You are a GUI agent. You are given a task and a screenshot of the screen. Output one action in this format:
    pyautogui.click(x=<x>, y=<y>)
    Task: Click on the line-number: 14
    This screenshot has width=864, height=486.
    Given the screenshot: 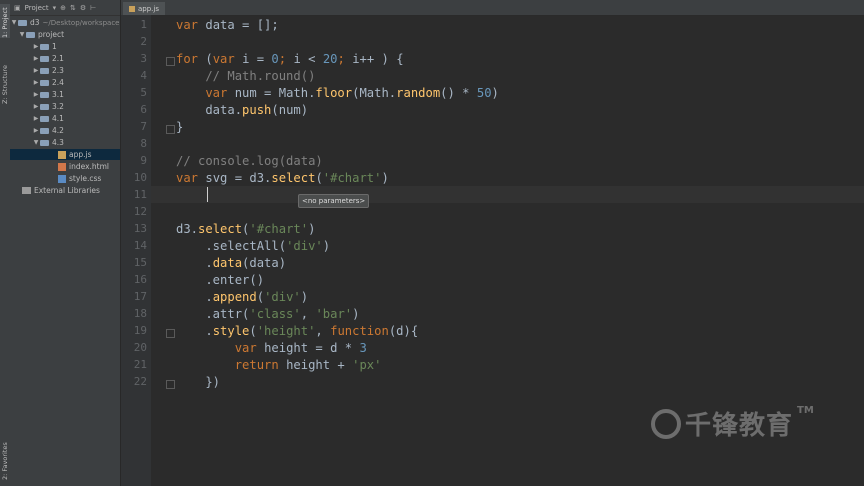 What is the action you would take?
    pyautogui.click(x=140, y=245)
    